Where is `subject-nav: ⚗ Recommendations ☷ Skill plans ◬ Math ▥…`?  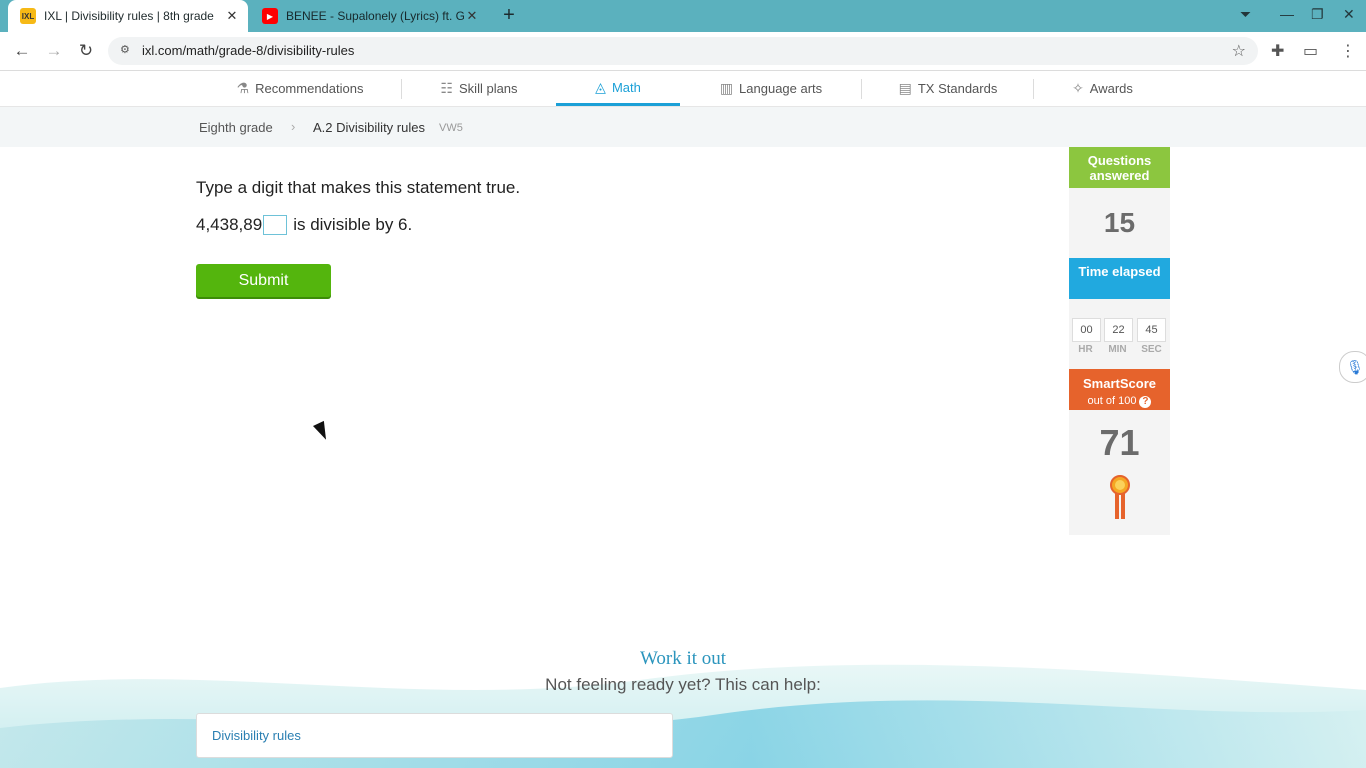 subject-nav: ⚗ Recommendations ☷ Skill plans ◬ Math ▥… is located at coordinates (683, 89).